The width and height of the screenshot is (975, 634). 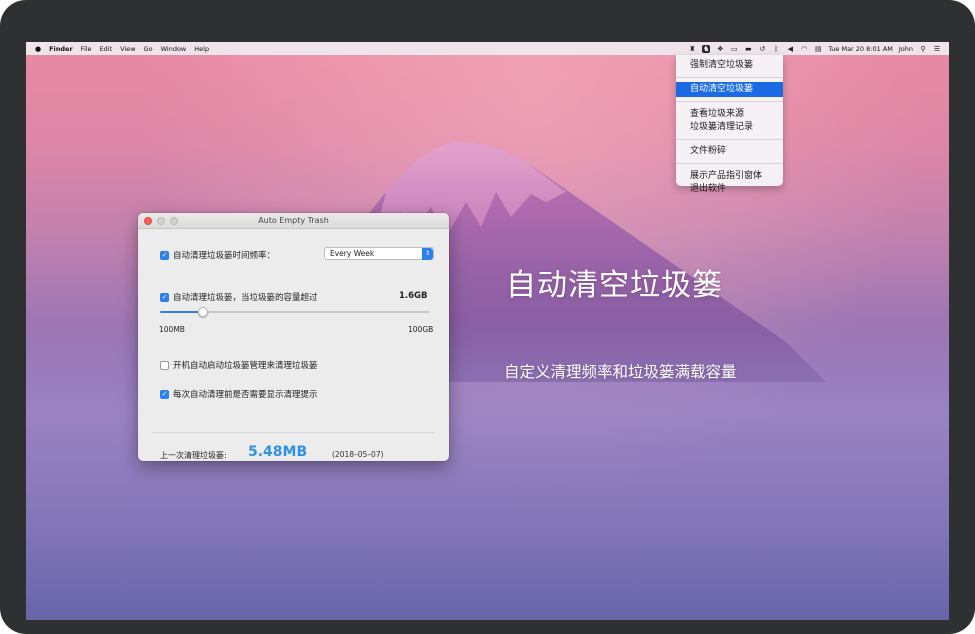 What do you see at coordinates (164, 365) in the screenshot?
I see `launch-at-login-checkbox` at bounding box center [164, 365].